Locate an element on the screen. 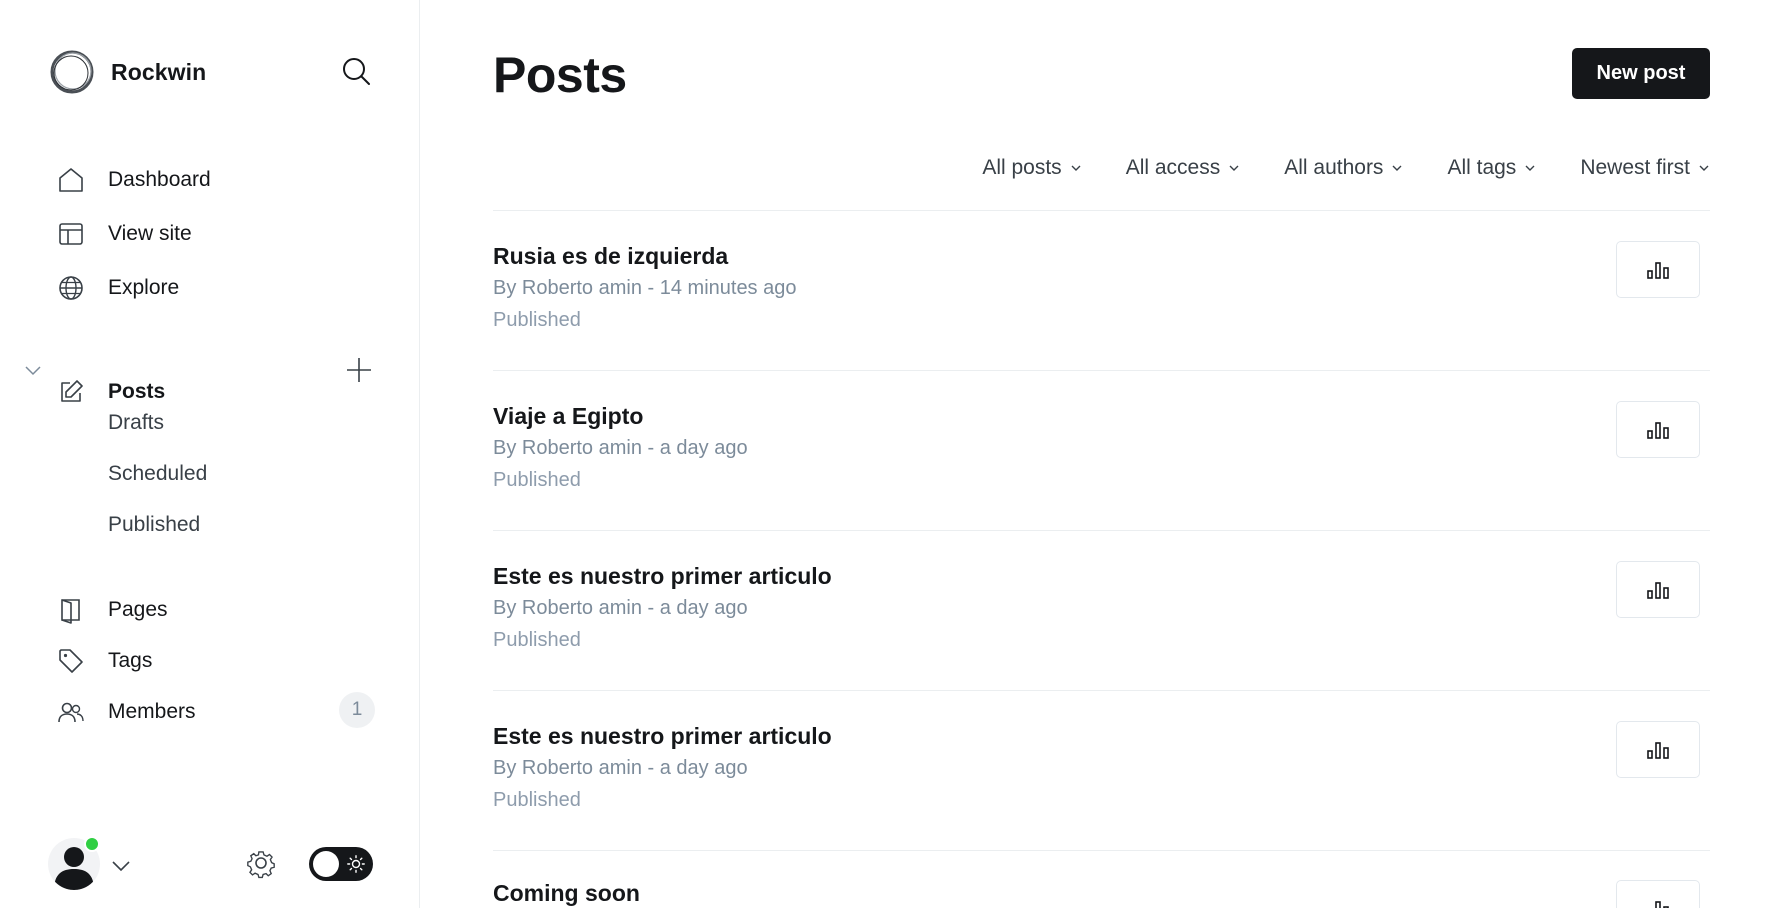 The width and height of the screenshot is (1779, 908). sidebar-item-explore: Explore is located at coordinates (118, 288).